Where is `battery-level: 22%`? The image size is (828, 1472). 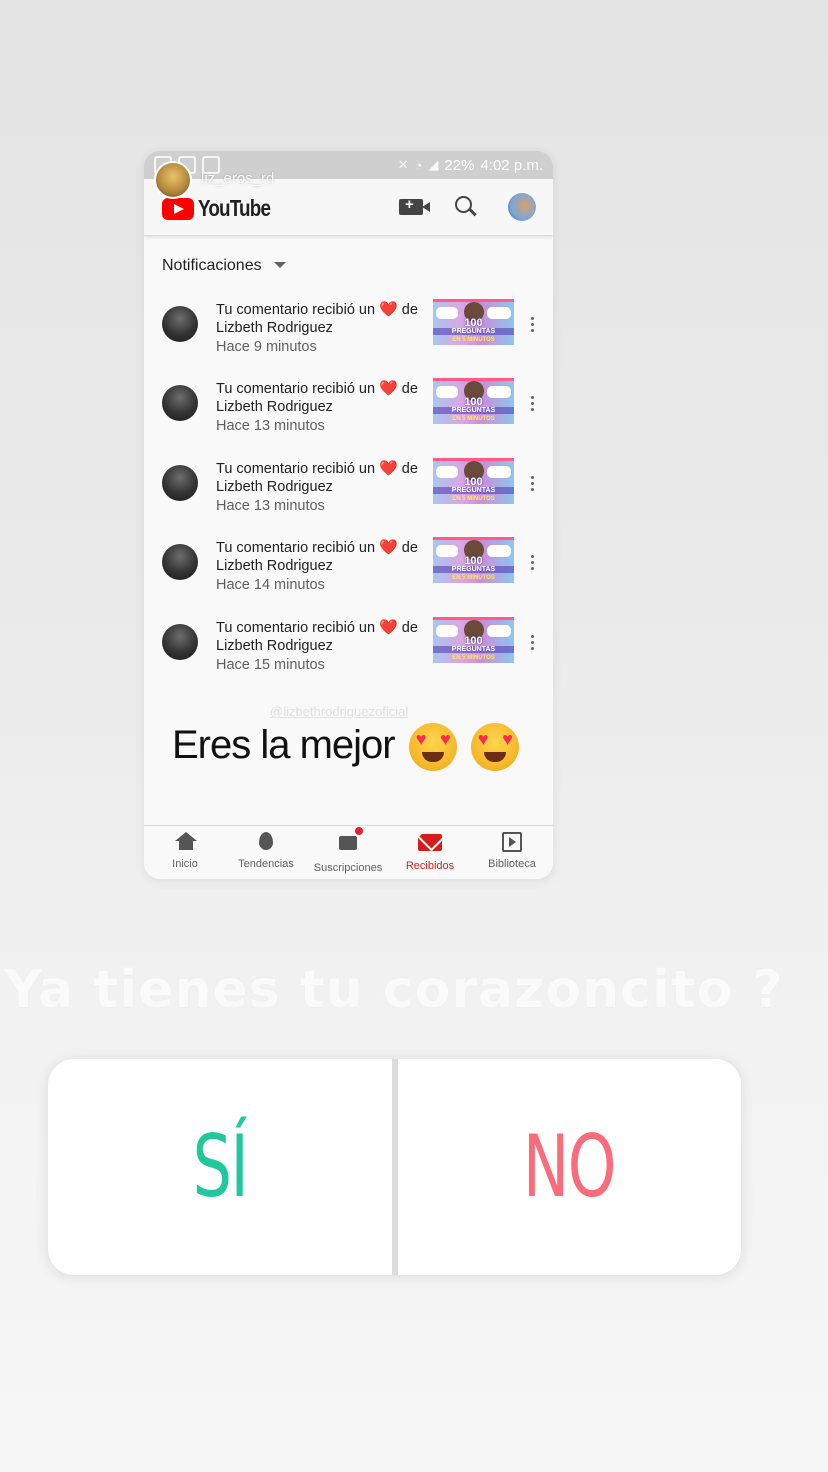
battery-level: 22% is located at coordinates (459, 165).